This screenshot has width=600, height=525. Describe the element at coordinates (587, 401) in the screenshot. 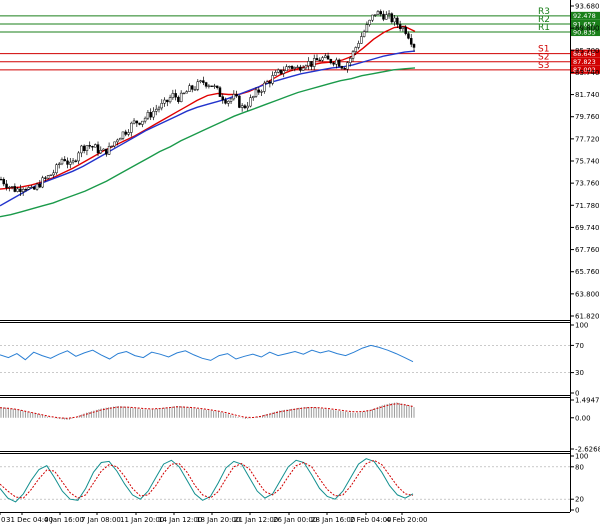

I see `histogram-tick-label: 1.4947` at that location.